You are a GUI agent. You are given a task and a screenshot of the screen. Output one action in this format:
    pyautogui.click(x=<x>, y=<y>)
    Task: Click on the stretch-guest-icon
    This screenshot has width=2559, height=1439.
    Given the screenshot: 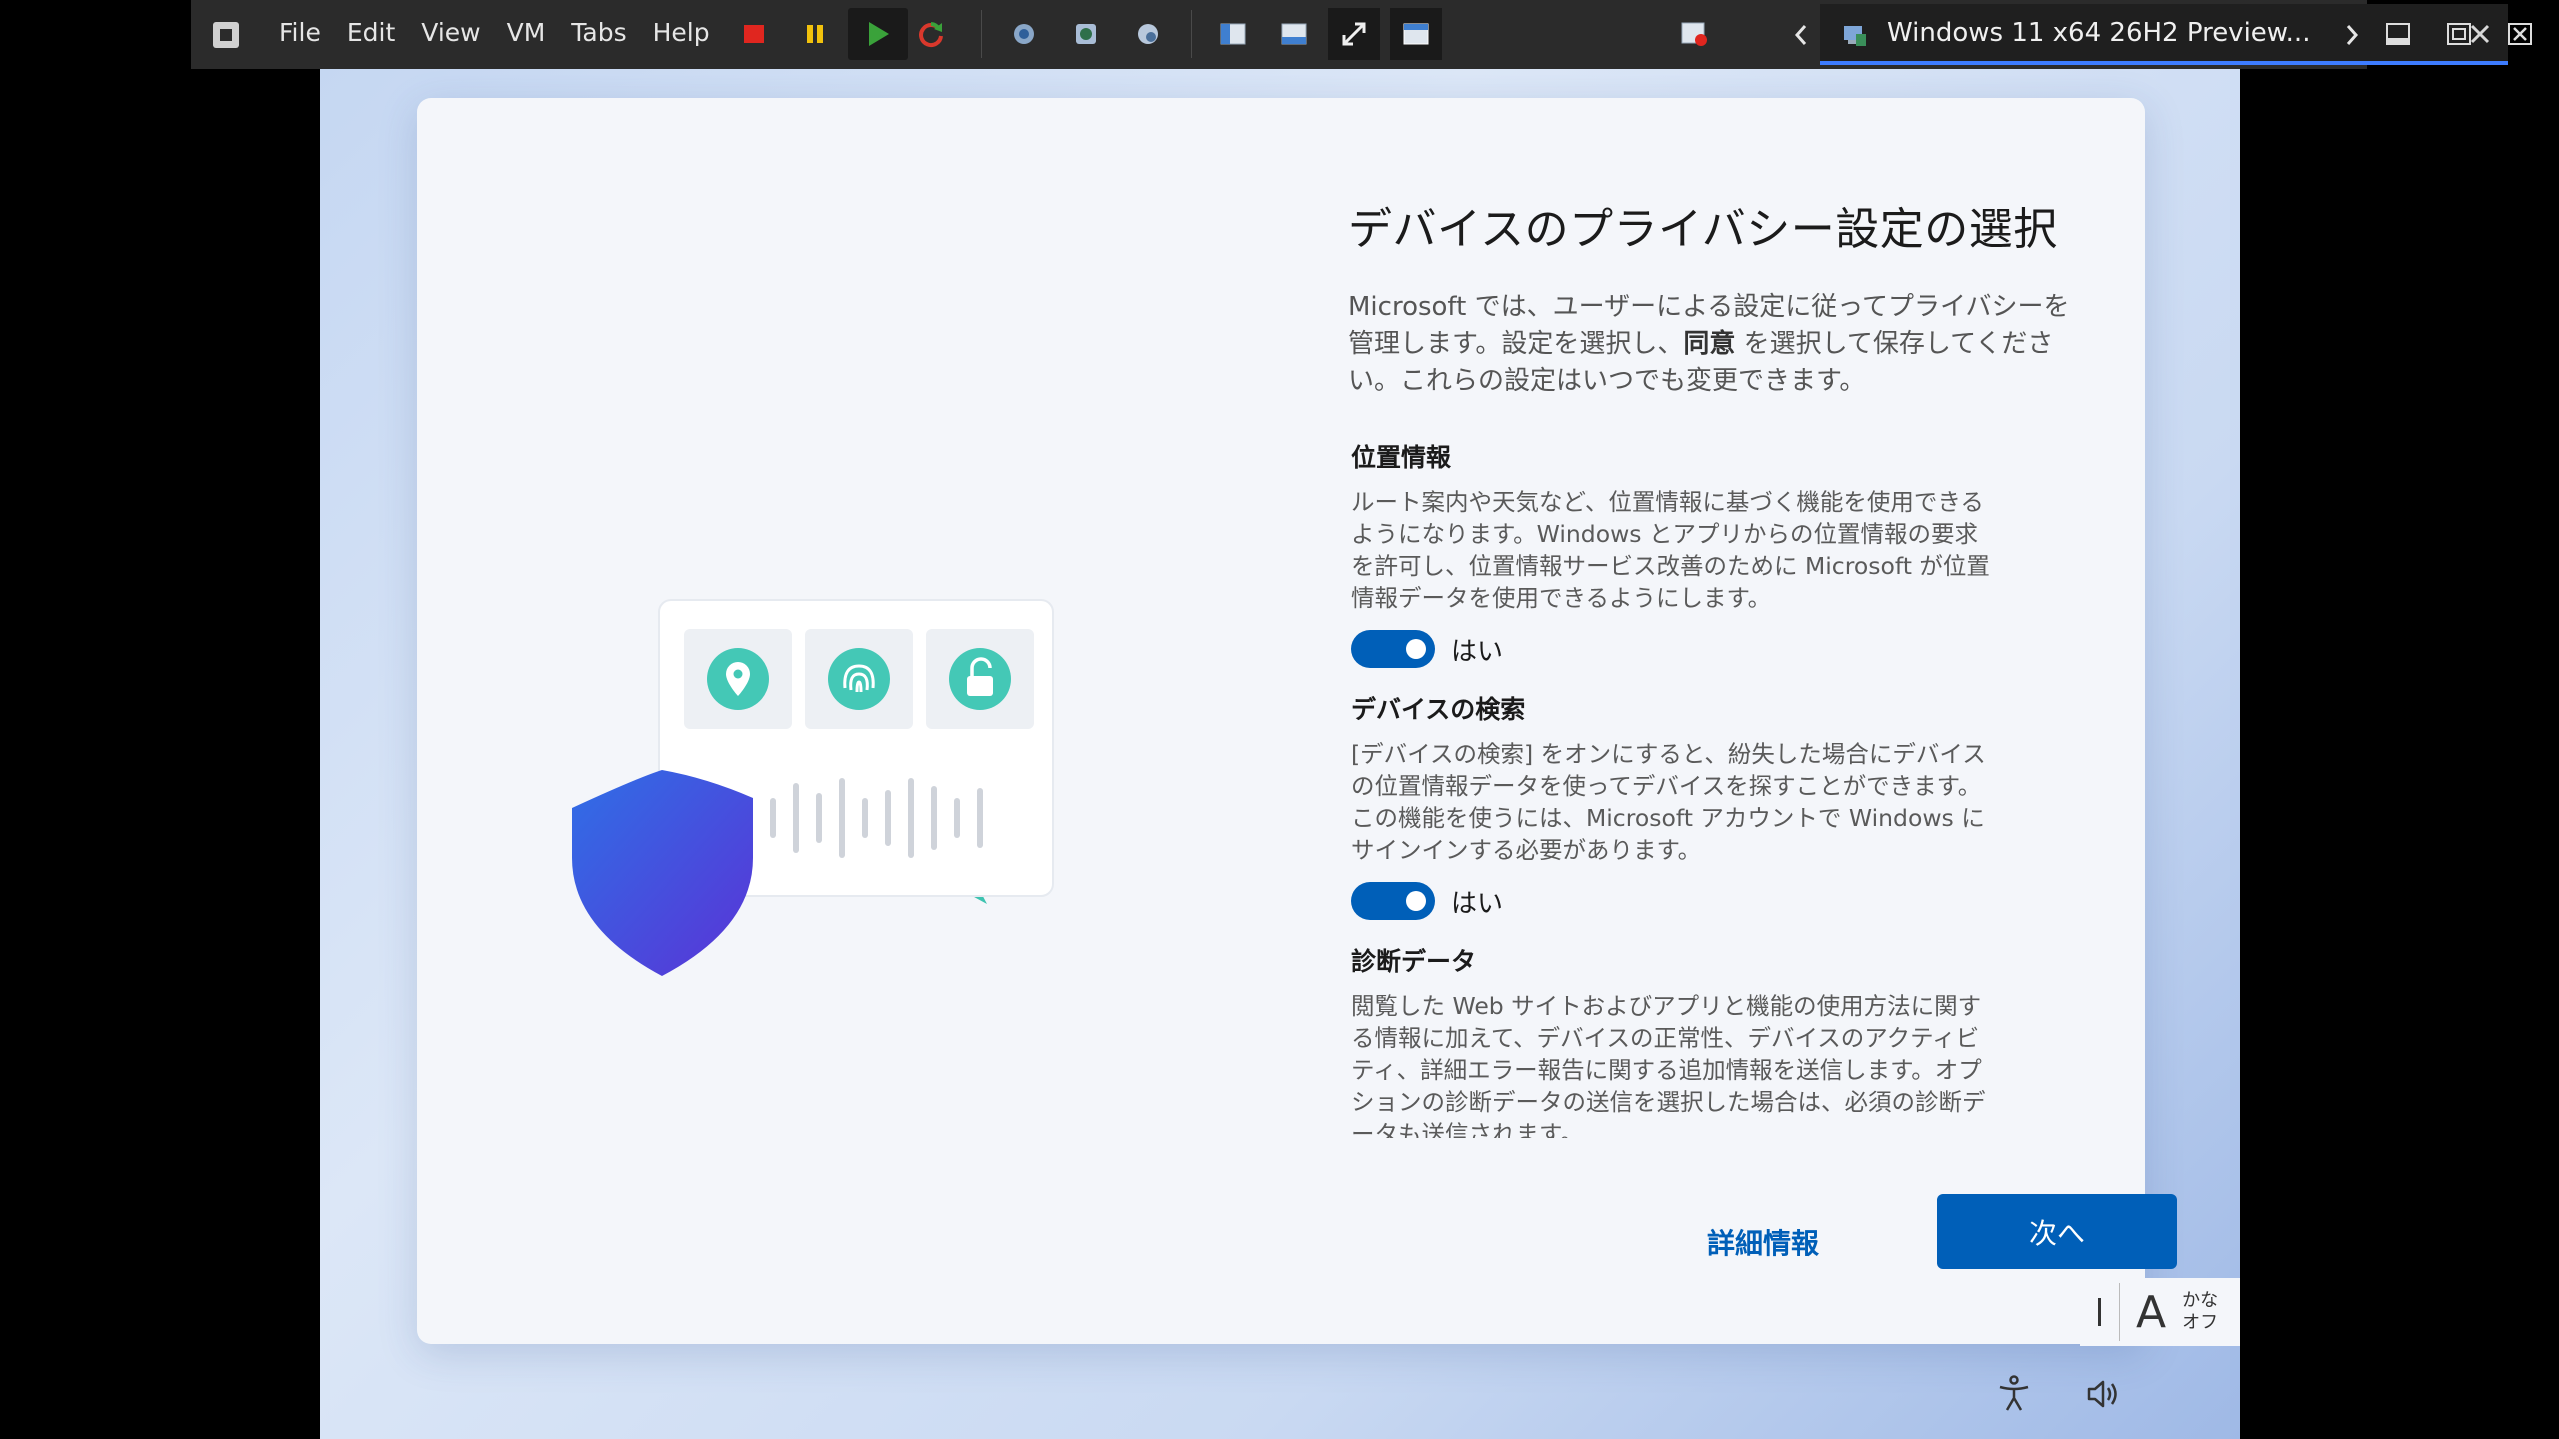 What is the action you would take?
    pyautogui.click(x=1694, y=34)
    